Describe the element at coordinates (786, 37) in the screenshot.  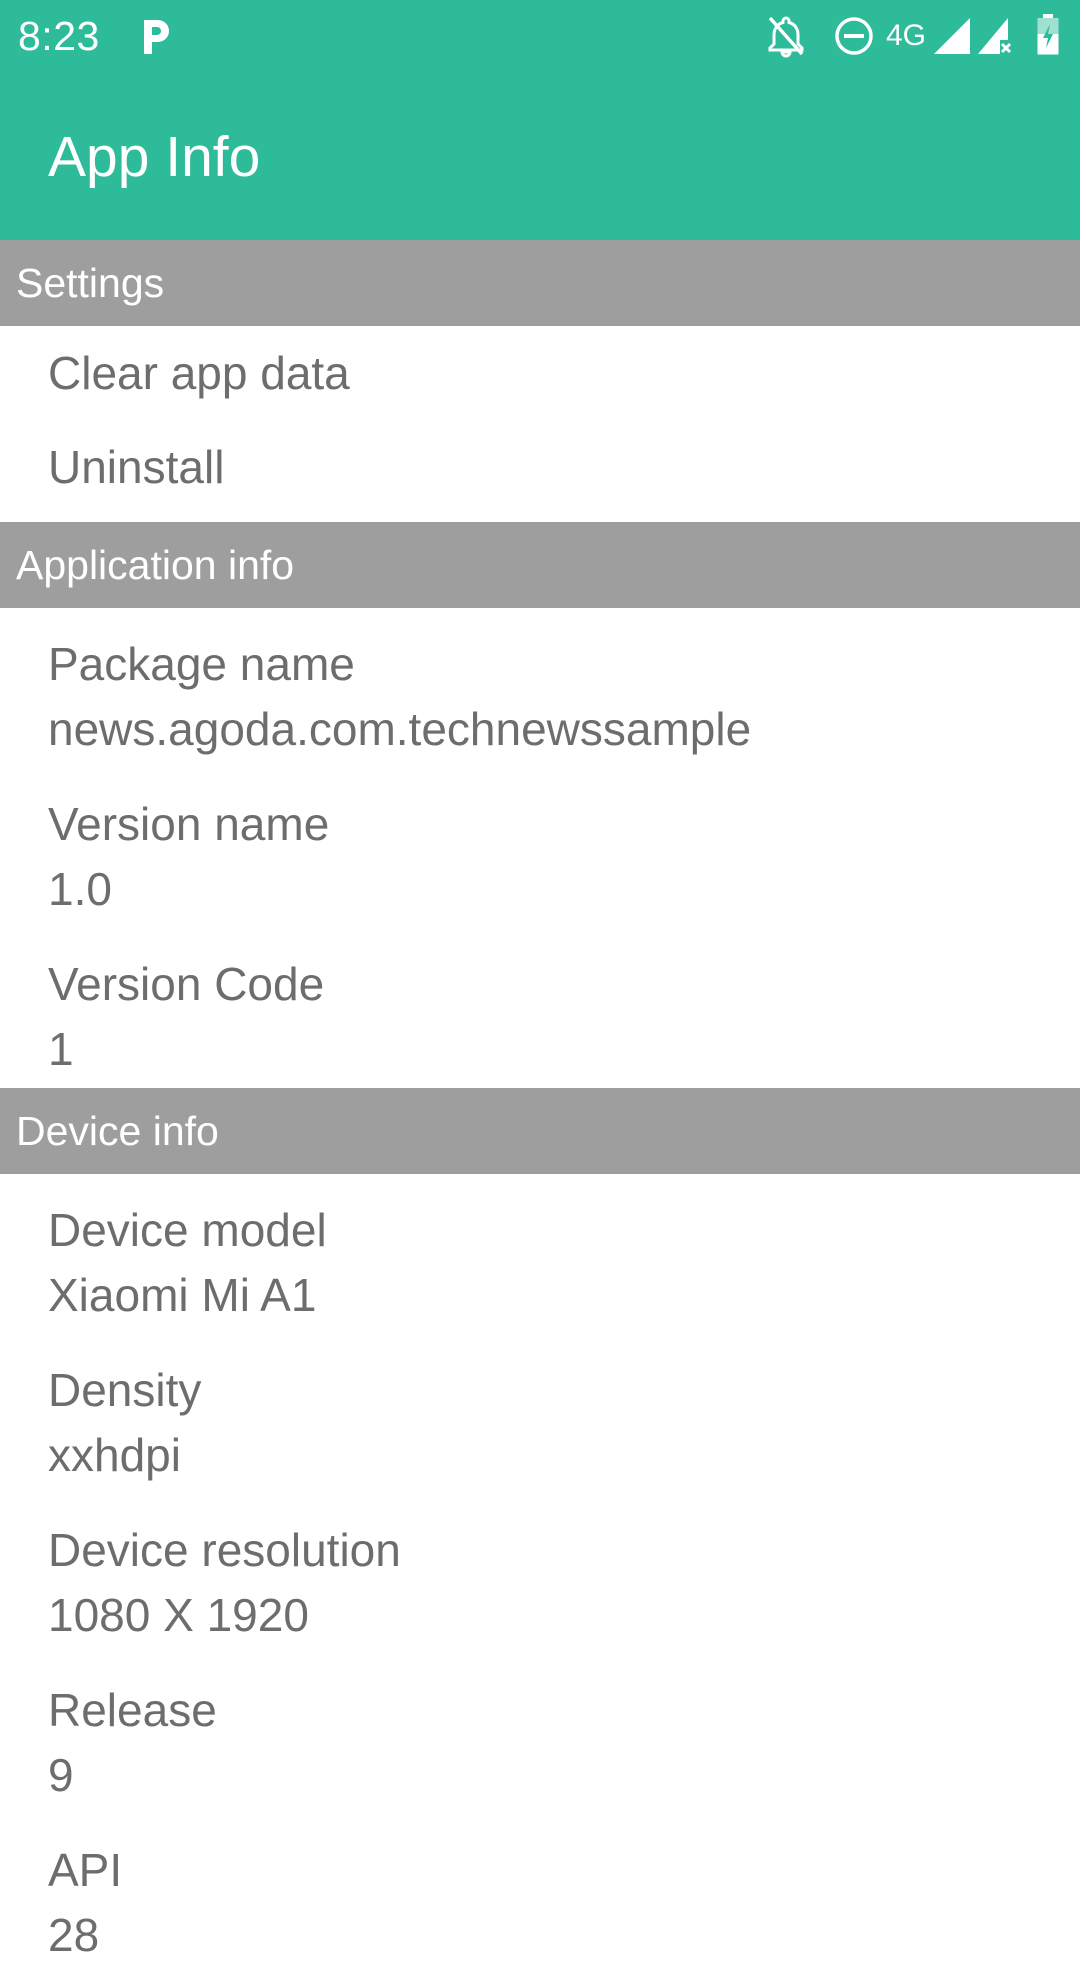
I see `bell-off-icon` at that location.